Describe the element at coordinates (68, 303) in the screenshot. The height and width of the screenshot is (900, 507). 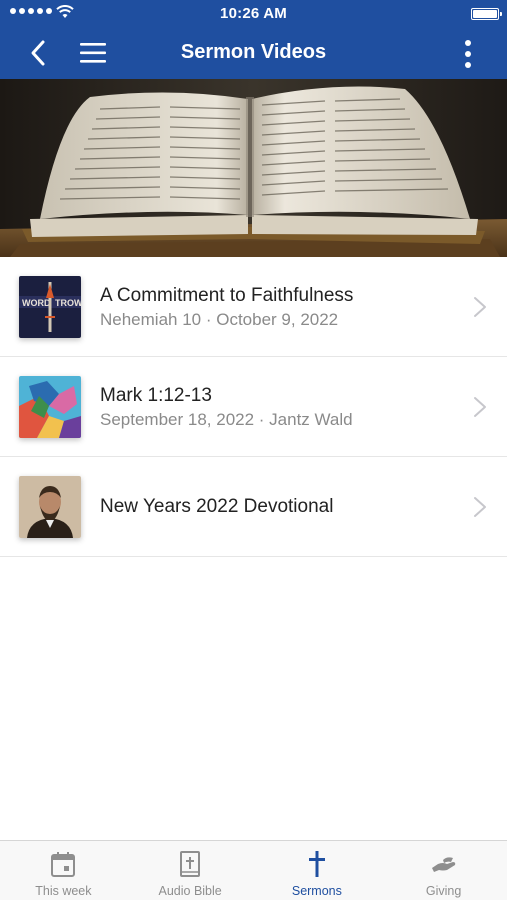
I see `svg-text: TROWEL` at that location.